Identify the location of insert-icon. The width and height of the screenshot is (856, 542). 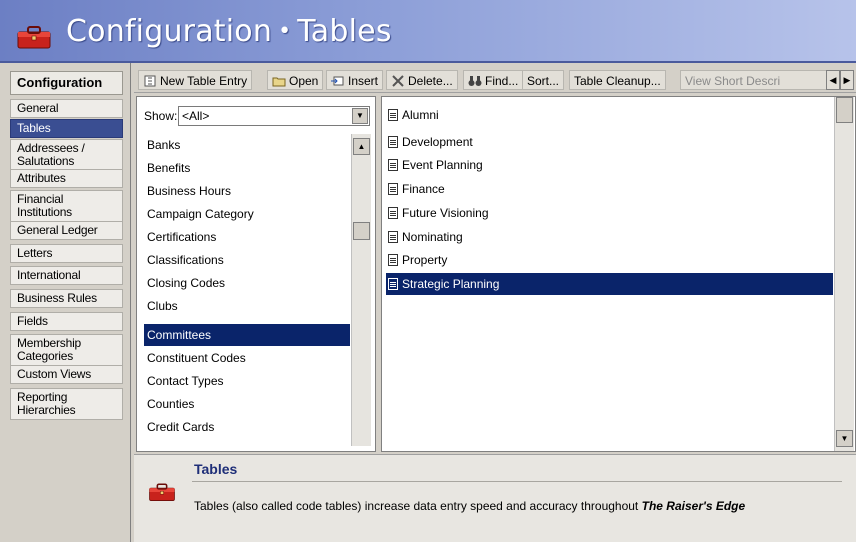
(337, 81).